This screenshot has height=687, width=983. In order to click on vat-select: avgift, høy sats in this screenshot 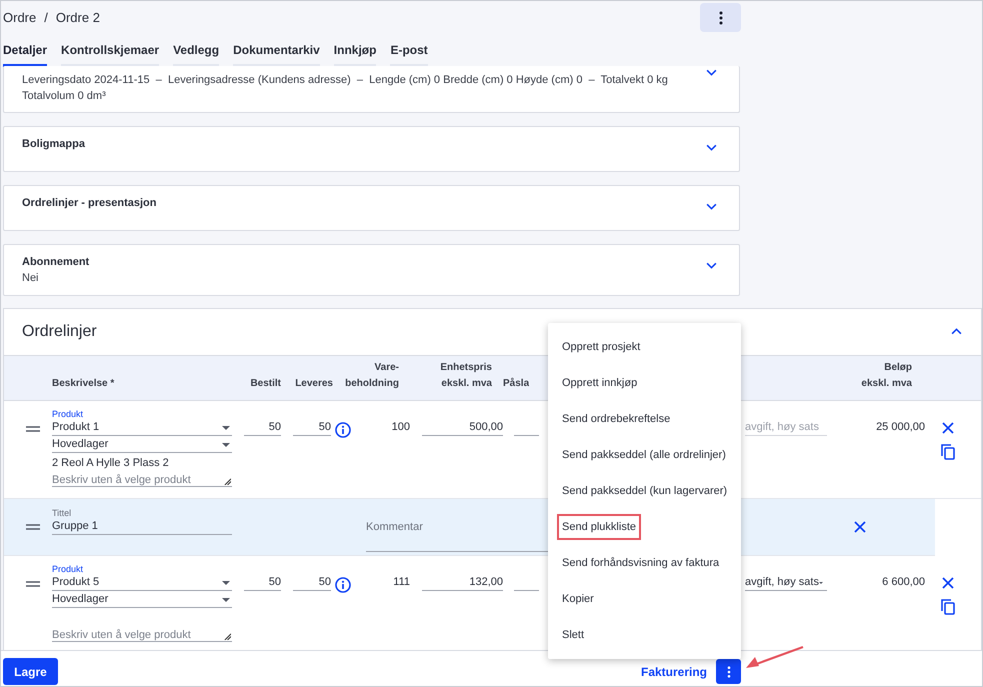, I will do `click(786, 583)`.